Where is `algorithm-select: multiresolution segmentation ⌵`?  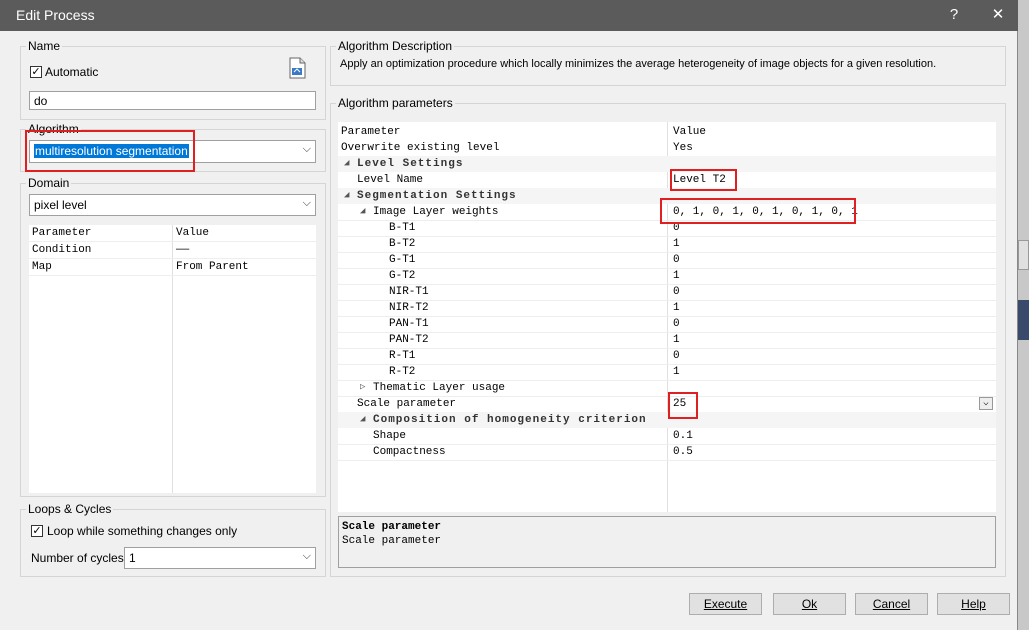 algorithm-select: multiresolution segmentation ⌵ is located at coordinates (172, 151).